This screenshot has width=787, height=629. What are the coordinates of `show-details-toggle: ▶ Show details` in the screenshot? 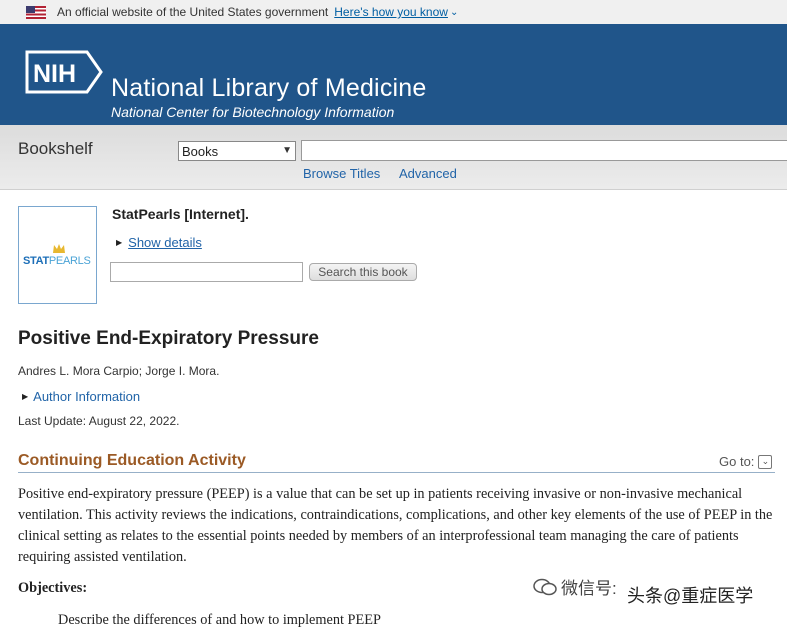 It's located at (159, 242).